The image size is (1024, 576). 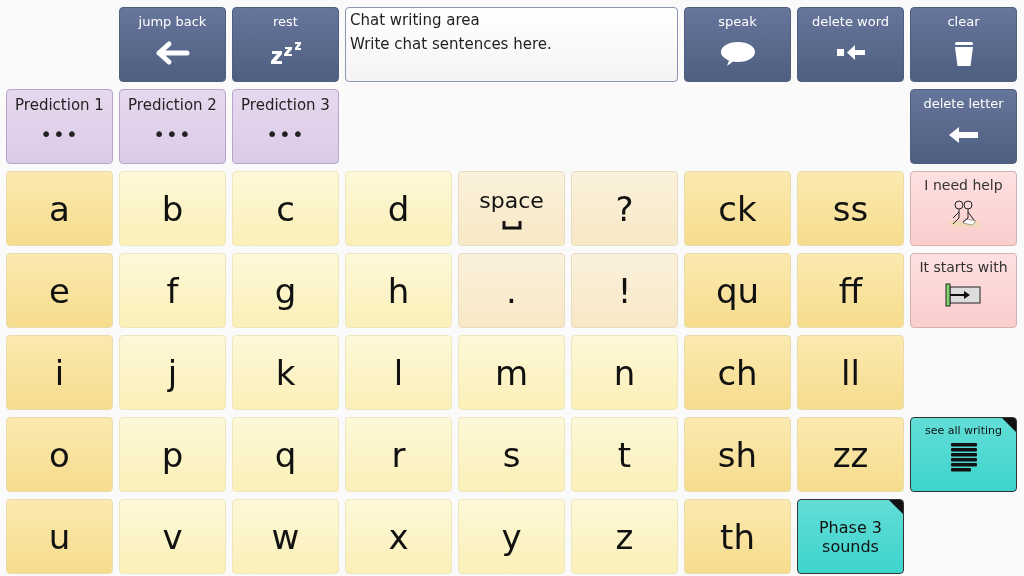 What do you see at coordinates (415, 20) in the screenshot?
I see `chat-area-title: Chat writing area` at bounding box center [415, 20].